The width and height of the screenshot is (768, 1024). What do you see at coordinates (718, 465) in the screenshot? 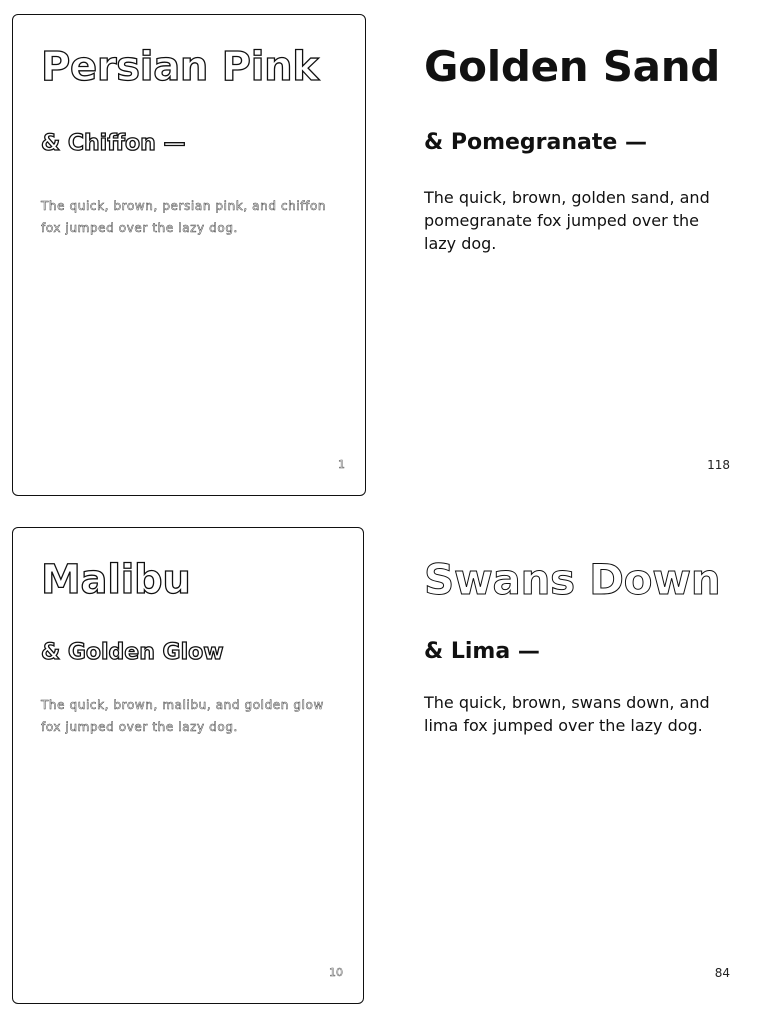
I see `panel-page-number: 118` at bounding box center [718, 465].